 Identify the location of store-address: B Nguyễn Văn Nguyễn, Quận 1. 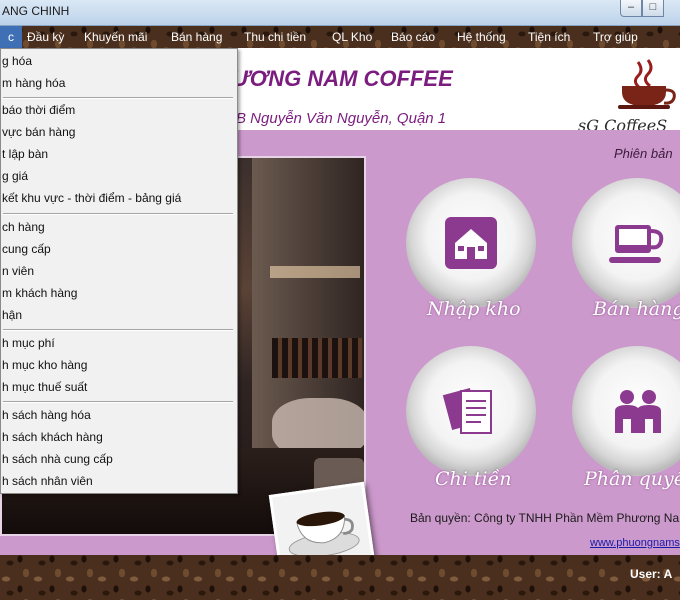
(341, 118).